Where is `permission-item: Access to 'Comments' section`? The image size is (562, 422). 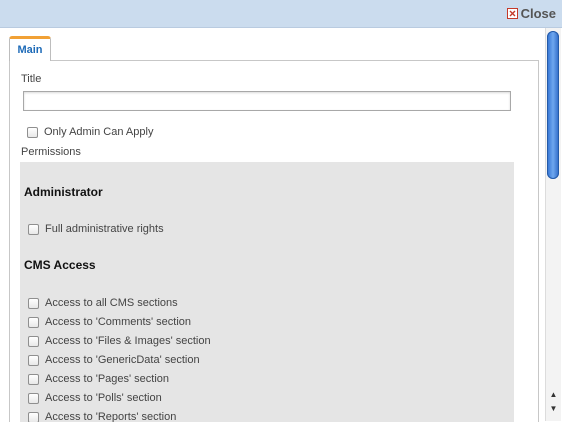
permission-item: Access to 'Comments' section is located at coordinates (109, 322).